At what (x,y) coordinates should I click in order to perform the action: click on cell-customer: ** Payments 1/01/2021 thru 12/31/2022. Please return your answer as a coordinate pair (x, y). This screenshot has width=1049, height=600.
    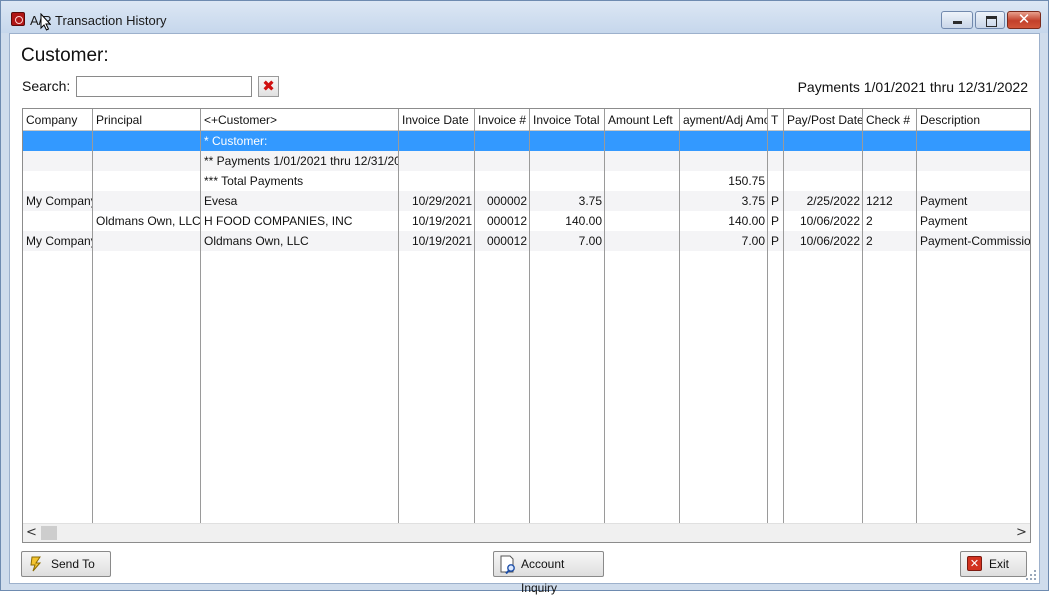
    Looking at the image, I should click on (301, 161).